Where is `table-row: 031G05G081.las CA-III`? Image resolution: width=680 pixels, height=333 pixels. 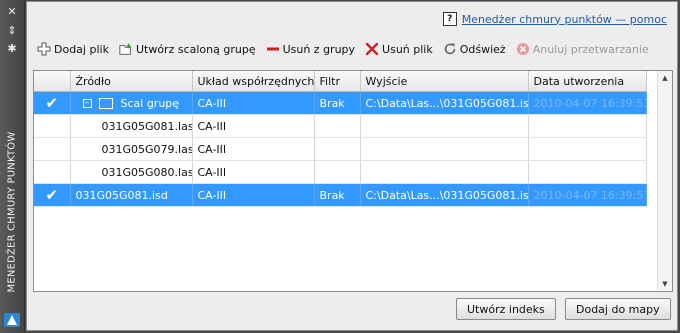
table-row: 031G05G081.las CA-III is located at coordinates (340, 126).